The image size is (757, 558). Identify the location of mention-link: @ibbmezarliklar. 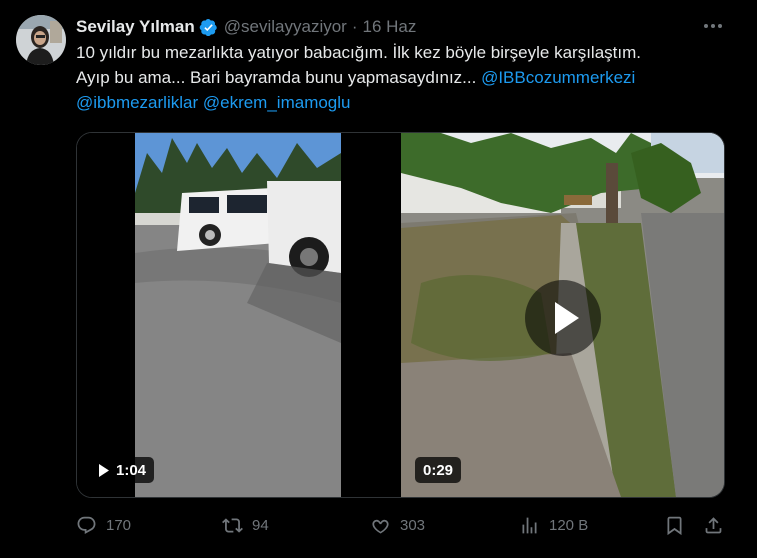
(137, 102).